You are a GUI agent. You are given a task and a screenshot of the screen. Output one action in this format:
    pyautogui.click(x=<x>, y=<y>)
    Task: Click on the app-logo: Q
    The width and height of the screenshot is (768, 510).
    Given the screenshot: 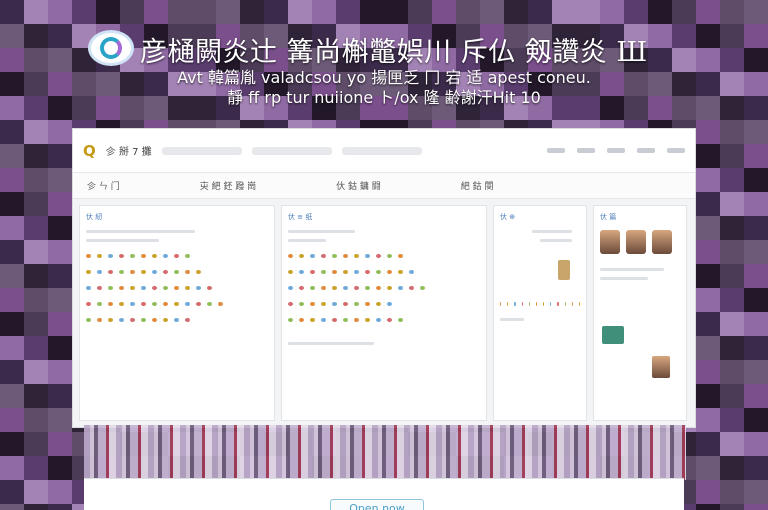 What is the action you would take?
    pyautogui.click(x=89, y=151)
    